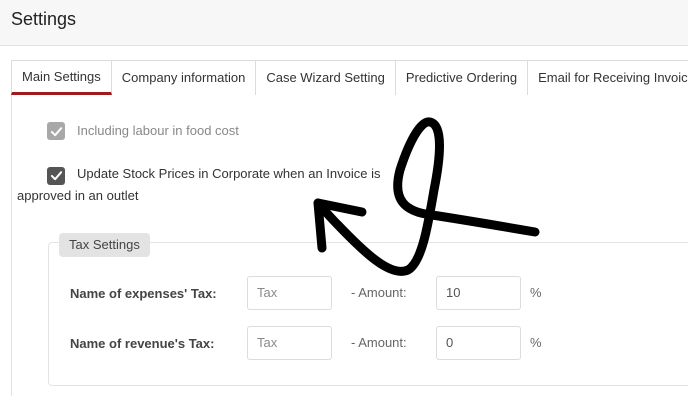  I want to click on settings-header: Settings, so click(344, 23).